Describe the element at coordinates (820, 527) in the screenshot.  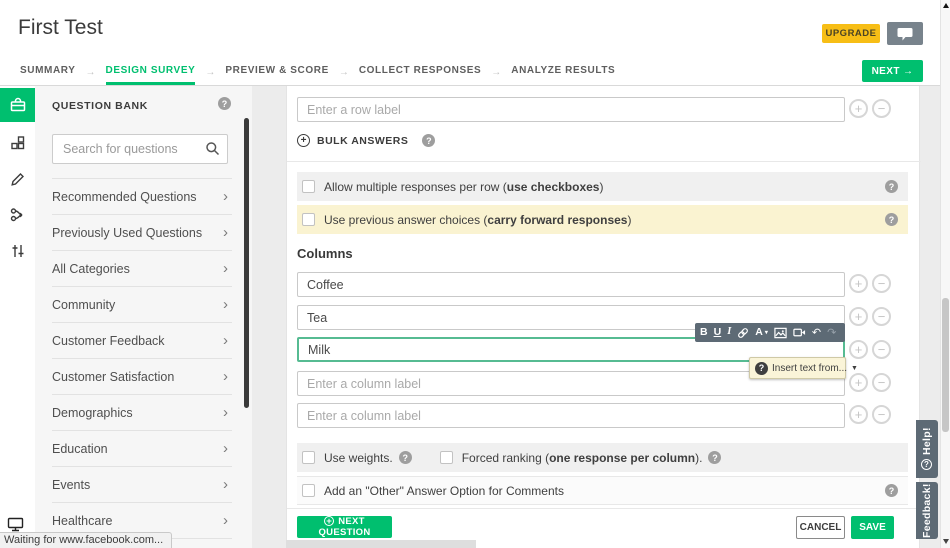
I see `cancel-button: CANCEL` at that location.